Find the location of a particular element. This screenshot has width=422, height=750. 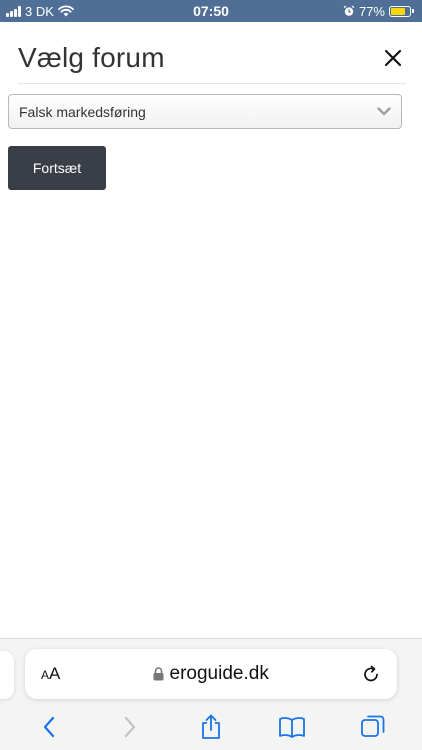

alarm-icon is located at coordinates (349, 10).